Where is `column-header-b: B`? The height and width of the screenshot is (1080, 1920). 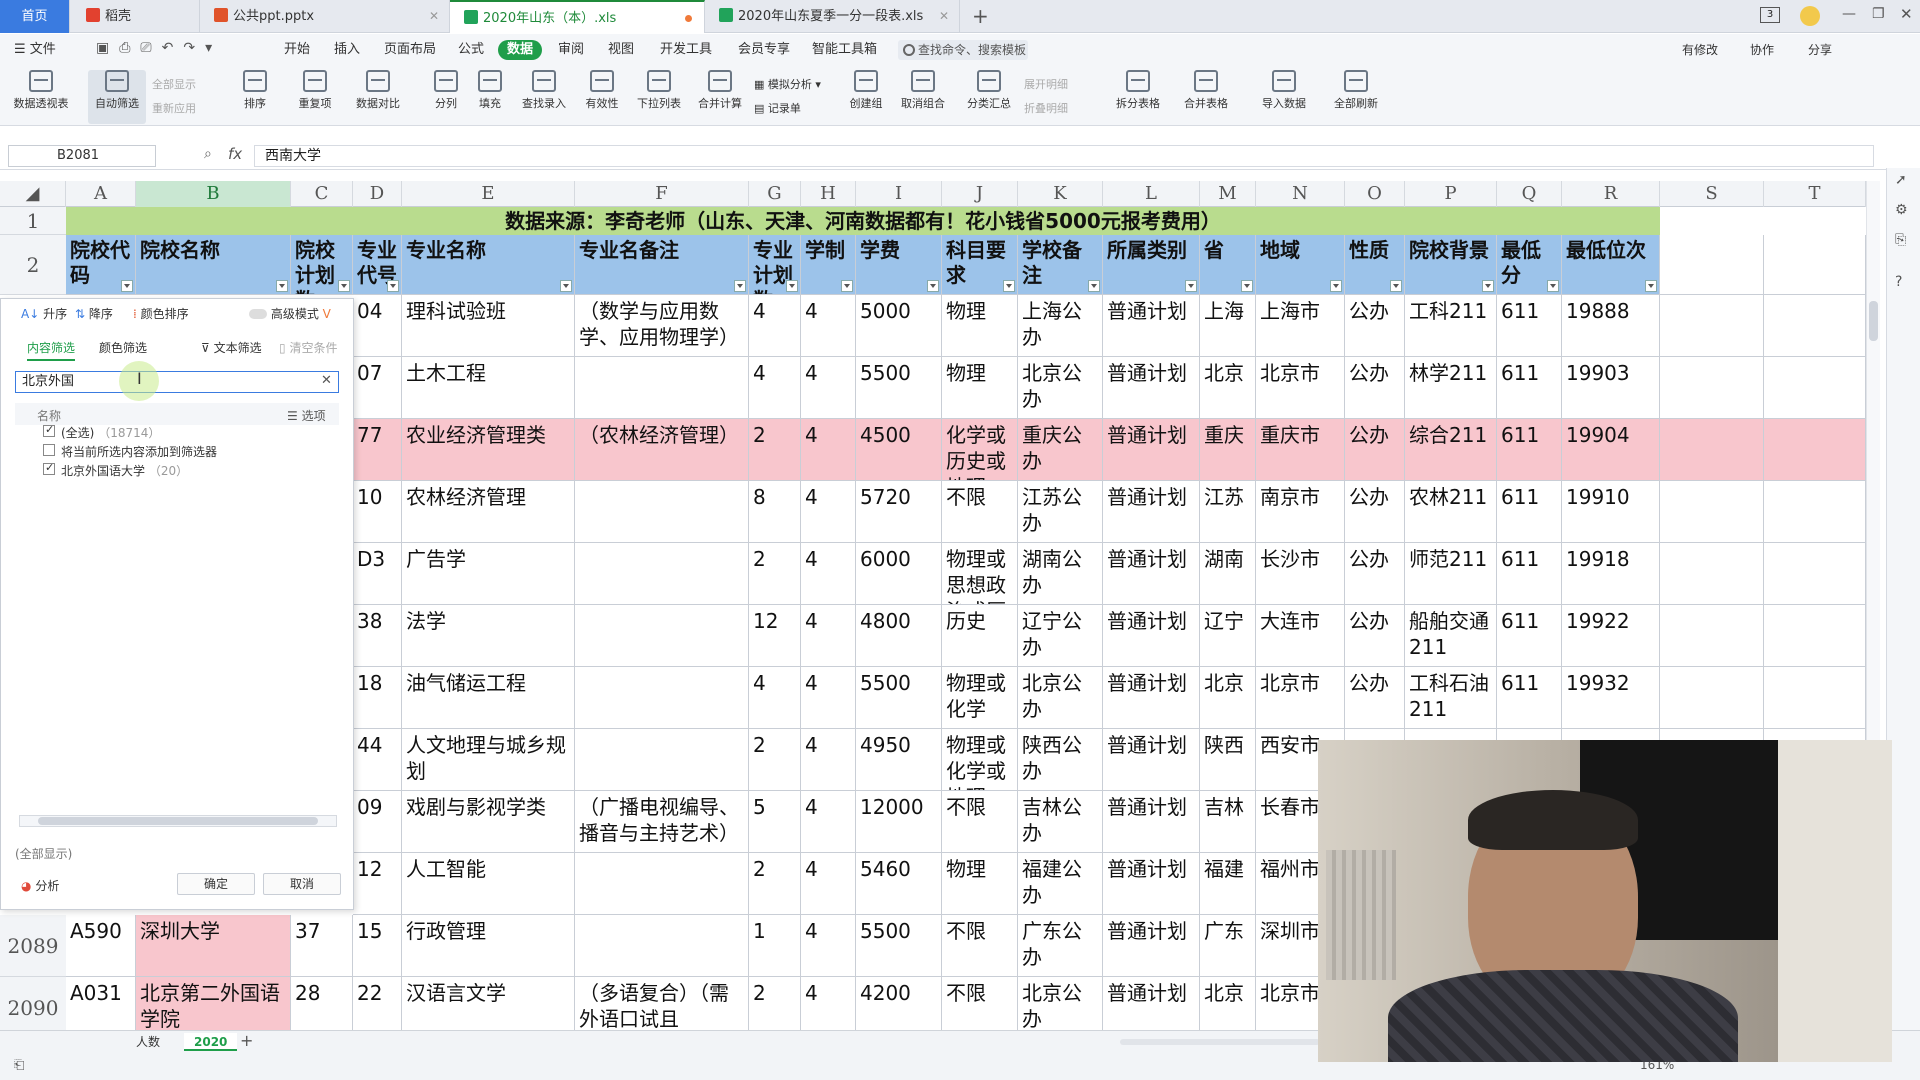
column-header-b: B is located at coordinates (213, 194).